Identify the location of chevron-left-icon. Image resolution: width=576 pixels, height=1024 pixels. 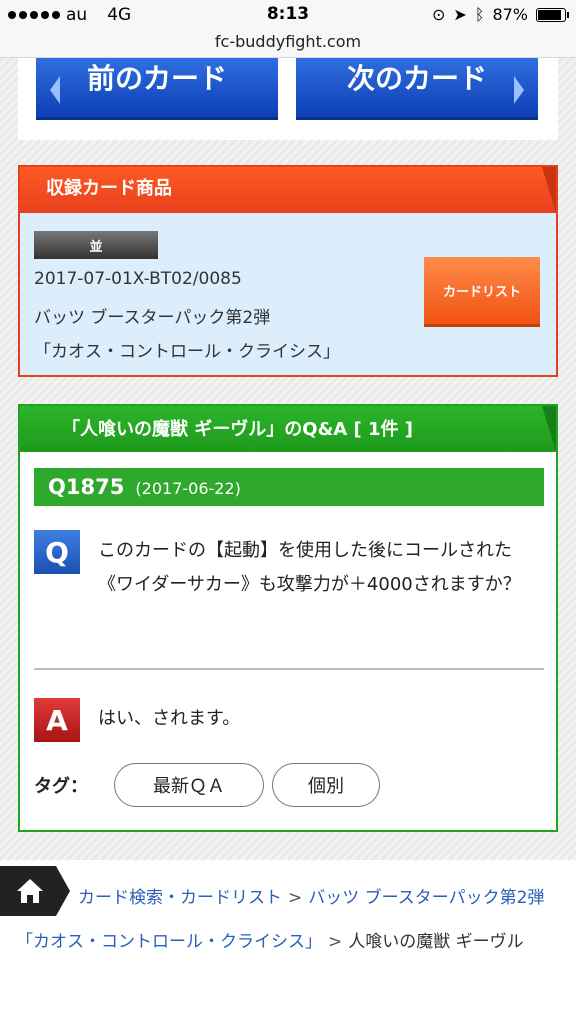
(55, 90).